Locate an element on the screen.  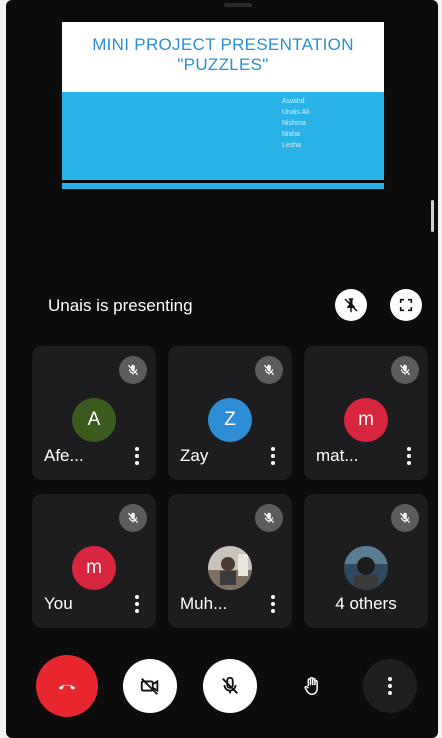
slide-title: MINI PROJECT PRESENTATION is located at coordinates (223, 44).